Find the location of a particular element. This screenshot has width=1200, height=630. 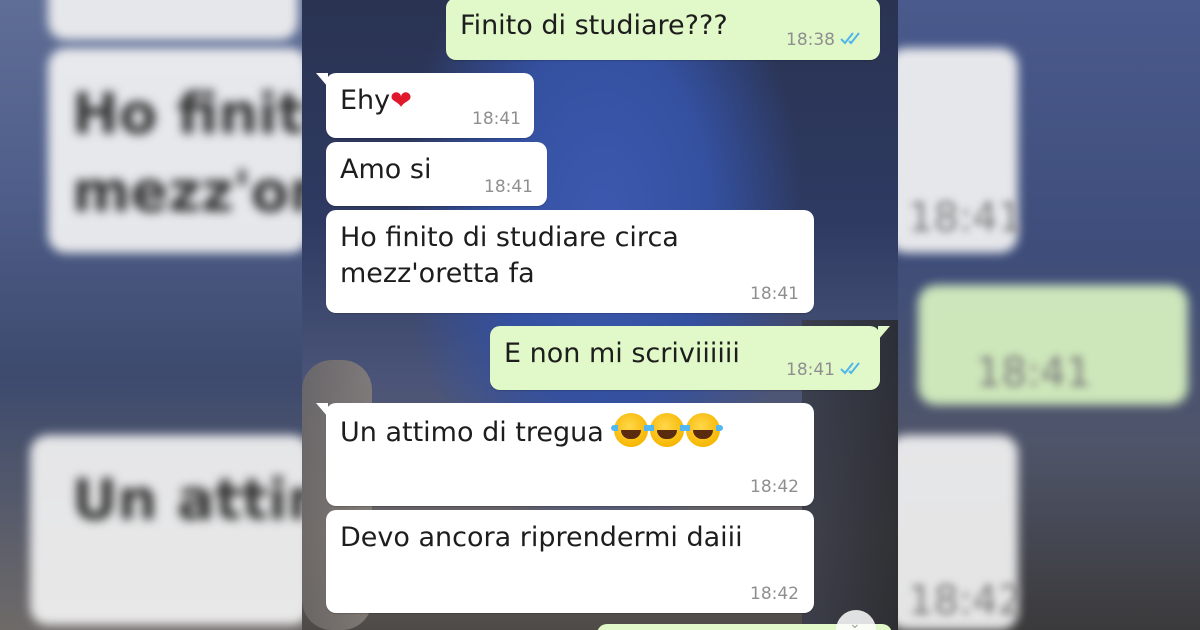

incoming-message: Devo ancora riprendermi daiii 18:42 is located at coordinates (570, 561).